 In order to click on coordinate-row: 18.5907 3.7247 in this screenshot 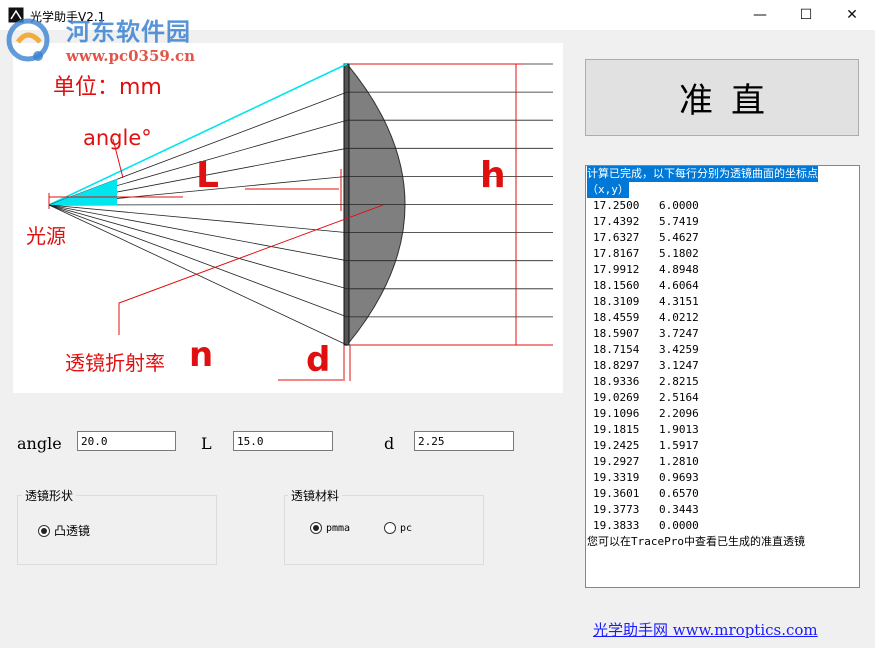, I will do `click(722, 334)`.